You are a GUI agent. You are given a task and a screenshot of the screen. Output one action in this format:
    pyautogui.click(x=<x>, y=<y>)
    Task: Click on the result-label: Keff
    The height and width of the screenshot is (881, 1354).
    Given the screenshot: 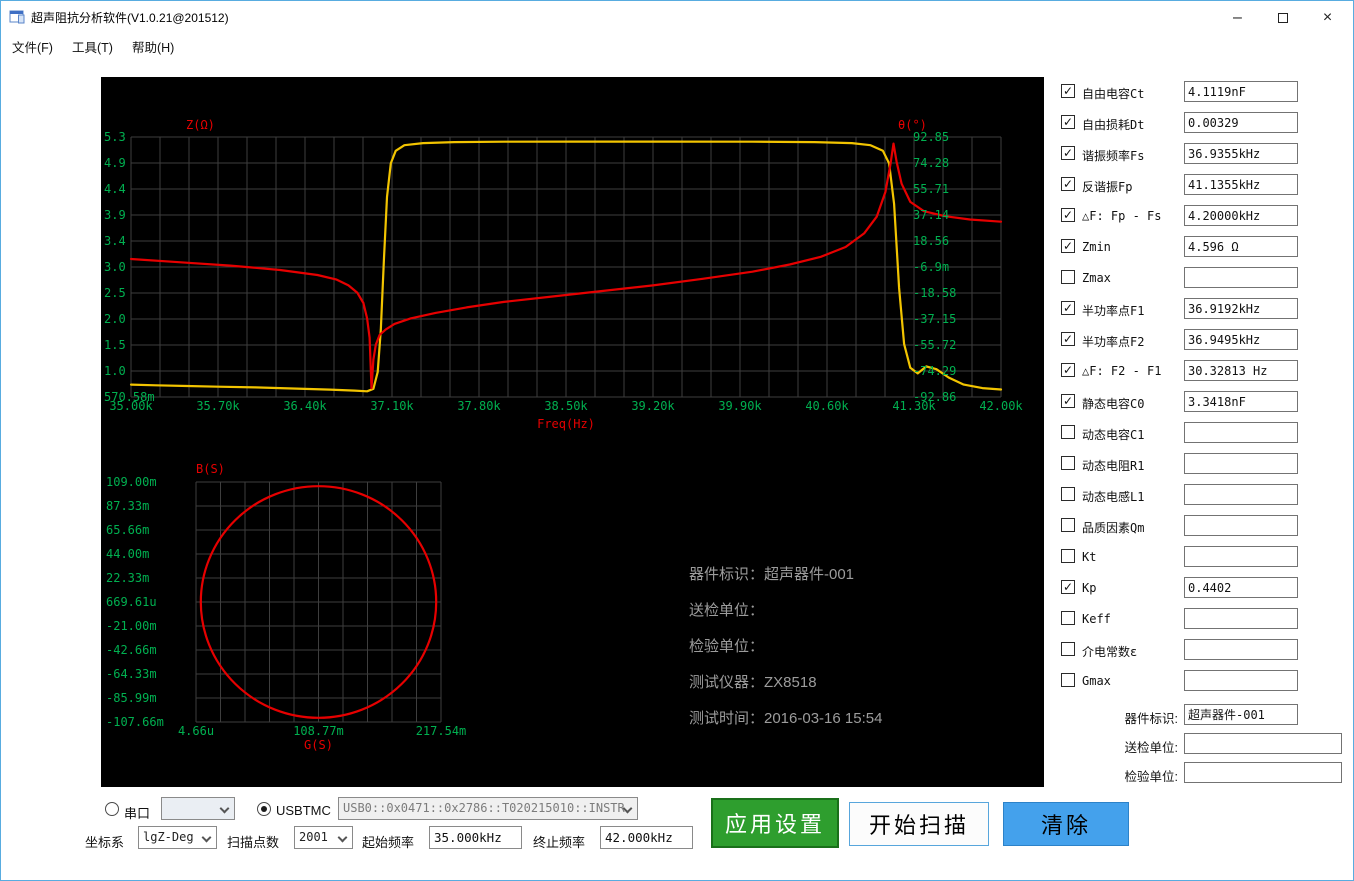 What is the action you would take?
    pyautogui.click(x=1096, y=619)
    